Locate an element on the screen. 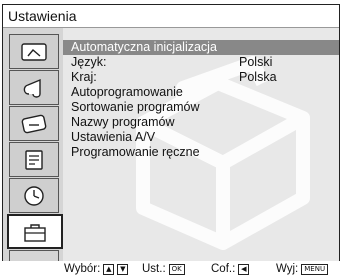 The image size is (345, 279). set-label: Ust.: is located at coordinates (154, 269).